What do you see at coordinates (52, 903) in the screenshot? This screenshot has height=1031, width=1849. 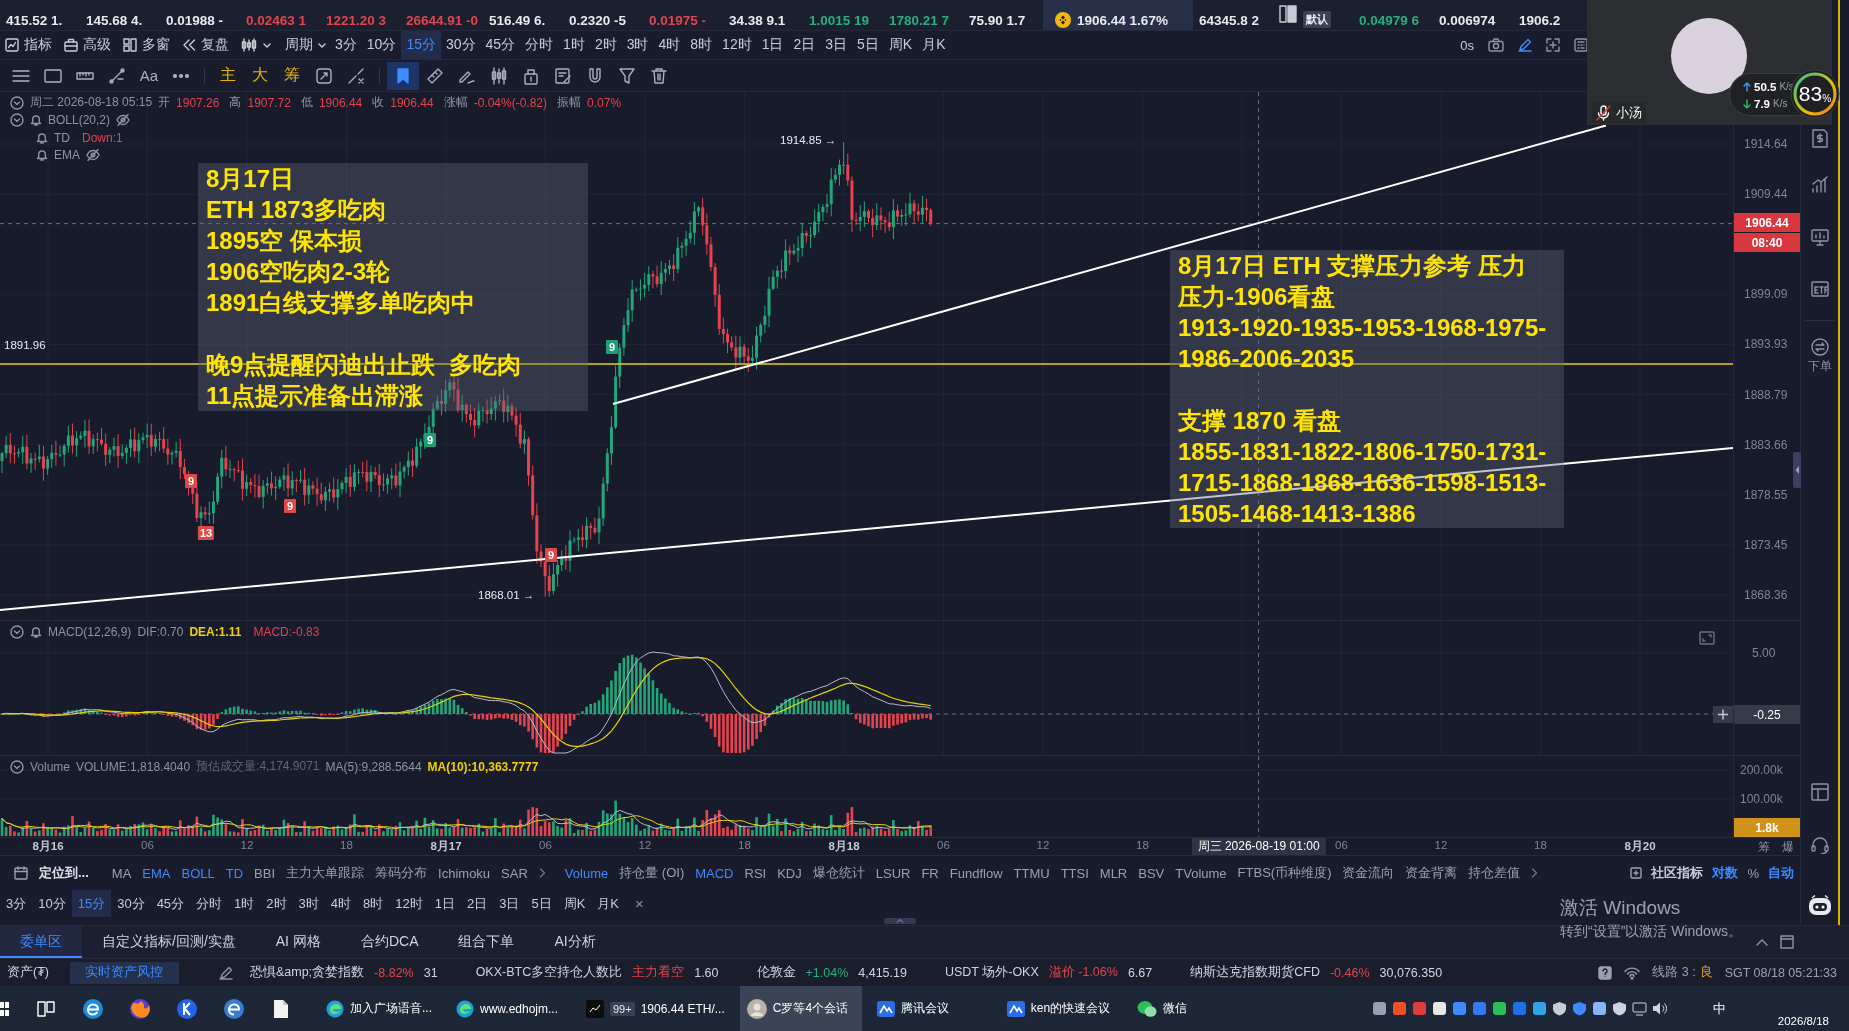 I see `period-tab: 10分` at bounding box center [52, 903].